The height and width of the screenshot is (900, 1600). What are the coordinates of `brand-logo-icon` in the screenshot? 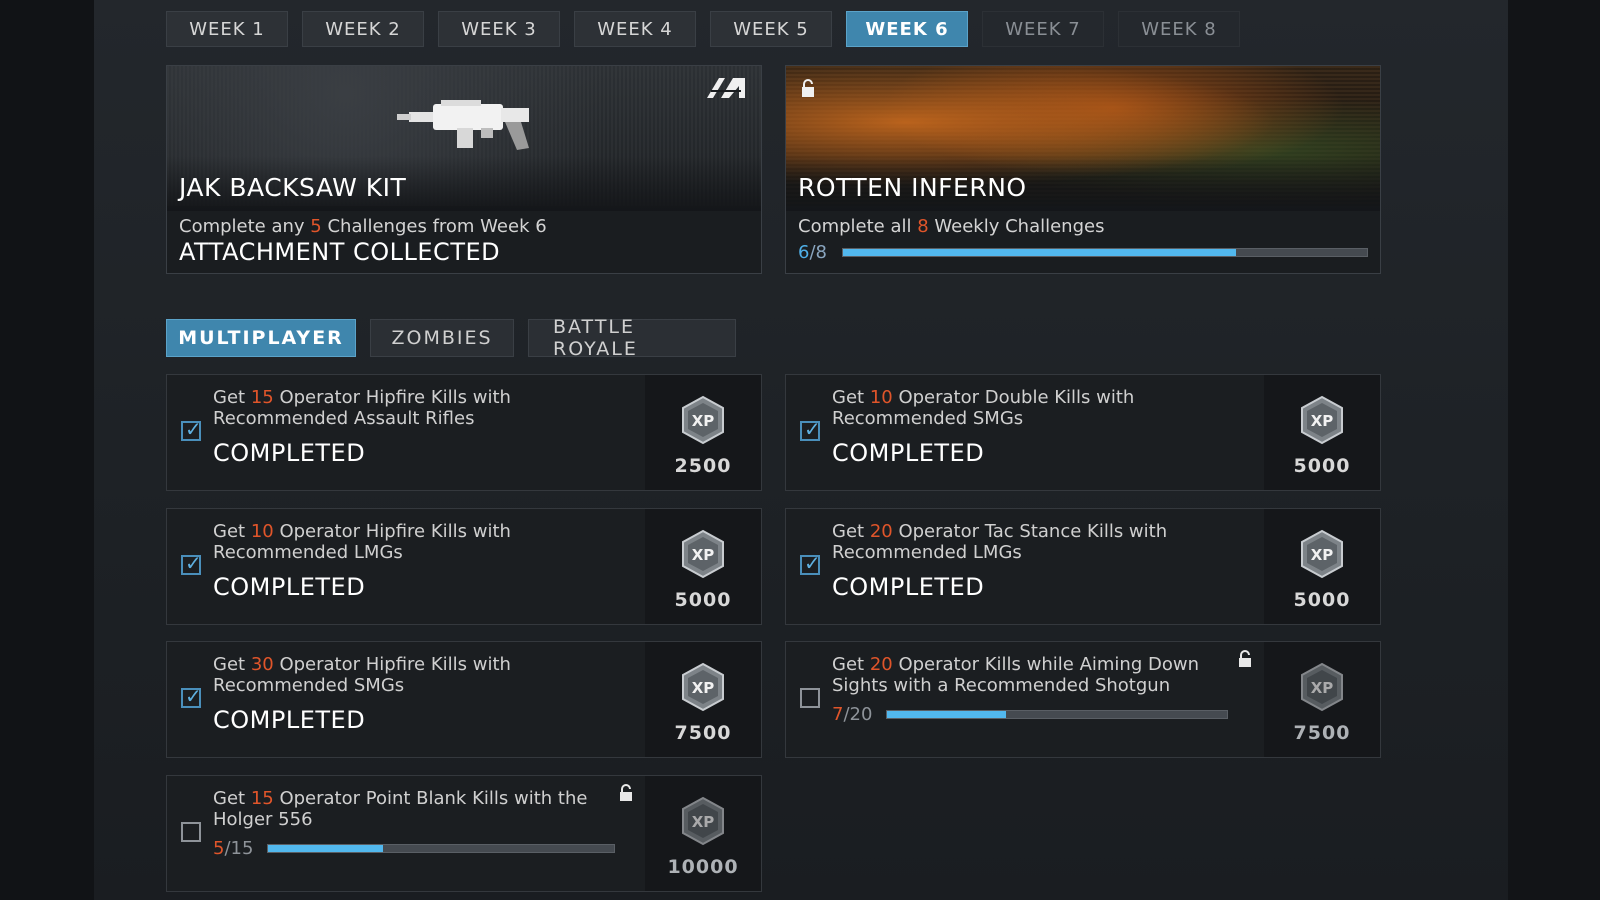 It's located at (726, 88).